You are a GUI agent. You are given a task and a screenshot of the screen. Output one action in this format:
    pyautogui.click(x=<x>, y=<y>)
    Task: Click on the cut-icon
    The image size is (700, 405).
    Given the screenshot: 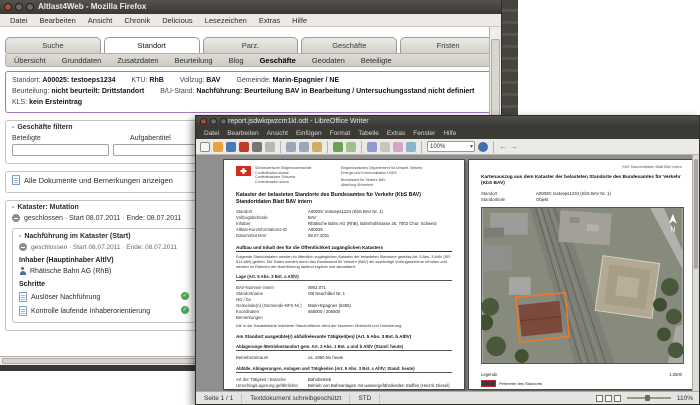 What is the action you would take?
    pyautogui.click(x=291, y=146)
    